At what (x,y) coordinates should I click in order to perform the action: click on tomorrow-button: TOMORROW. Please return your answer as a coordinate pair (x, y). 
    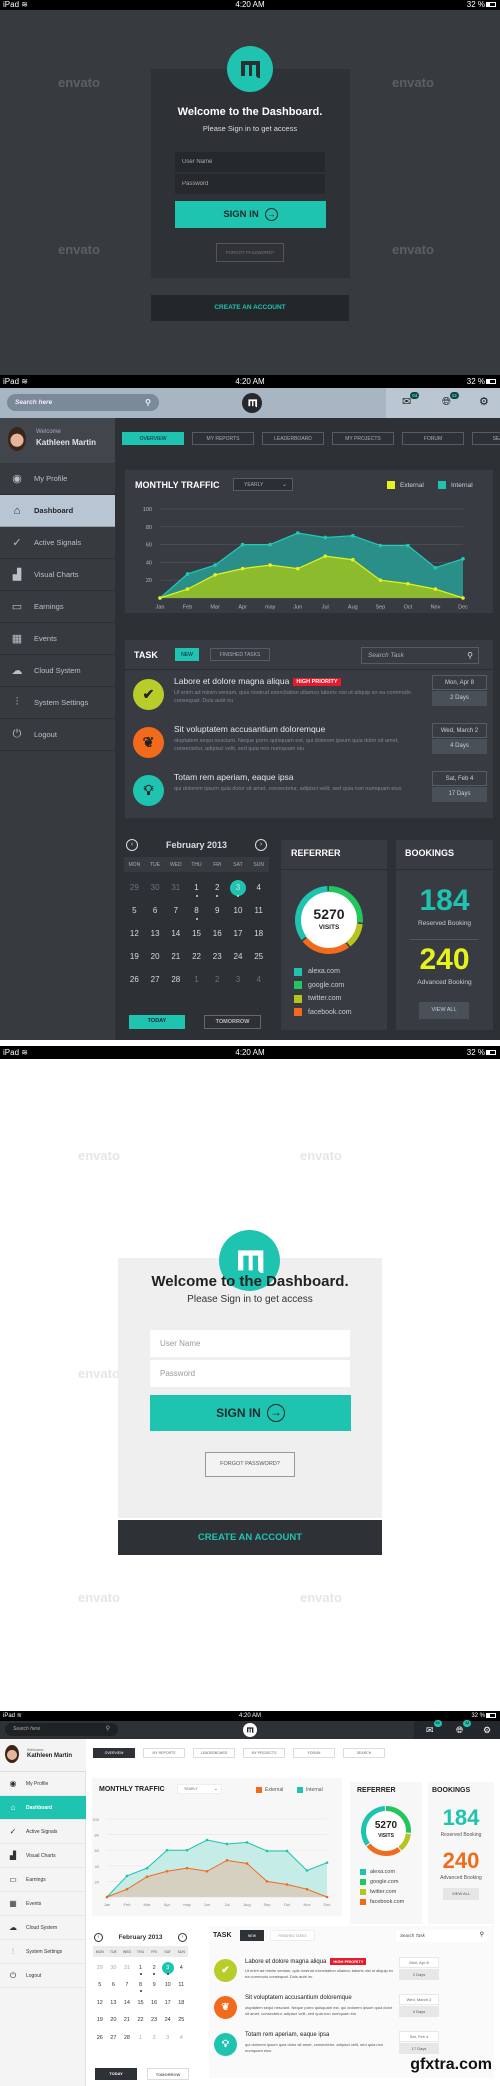
    Looking at the image, I should click on (168, 2074).